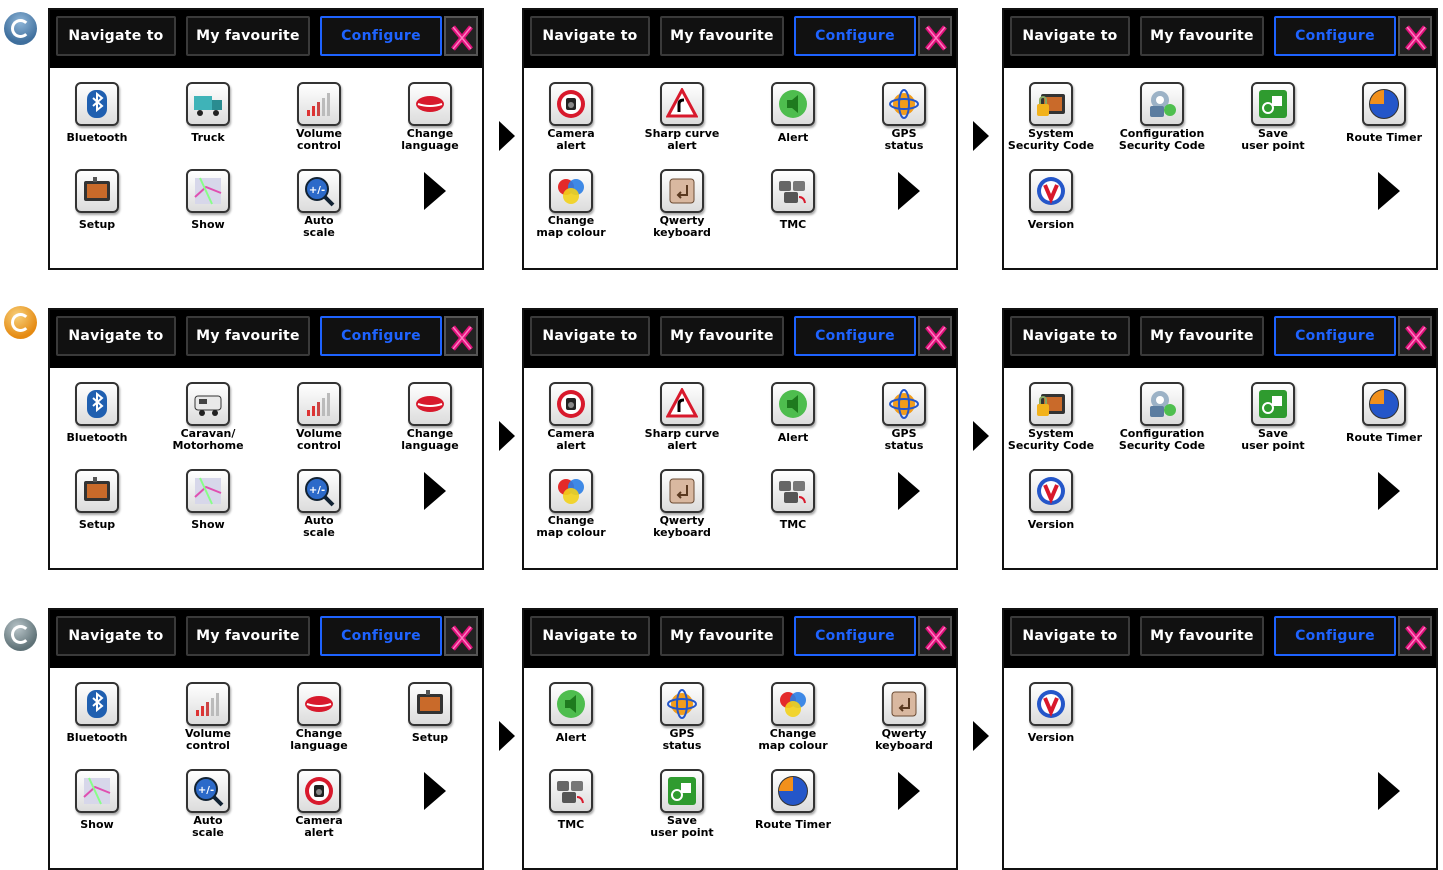 This screenshot has width=1443, height=870. Describe the element at coordinates (208, 118) in the screenshot. I see `config-item-truck: Truck` at that location.